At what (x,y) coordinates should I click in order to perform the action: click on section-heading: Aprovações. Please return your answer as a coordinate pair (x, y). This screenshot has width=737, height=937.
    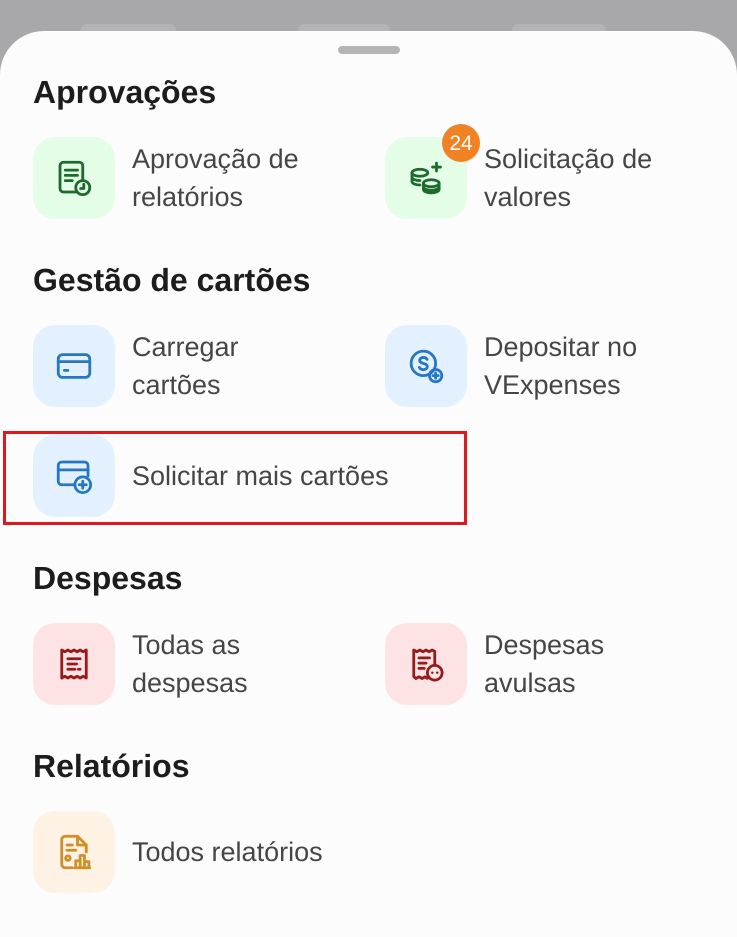
    Looking at the image, I should click on (125, 92).